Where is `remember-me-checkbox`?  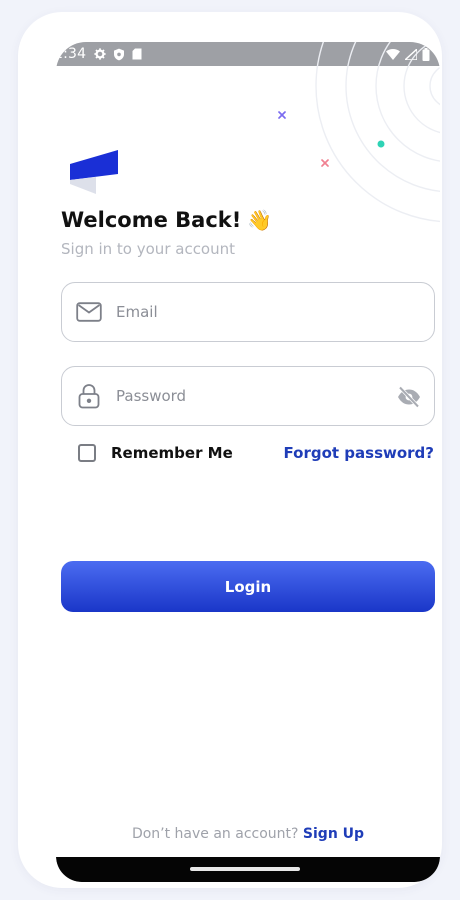
remember-me-checkbox is located at coordinates (87, 453).